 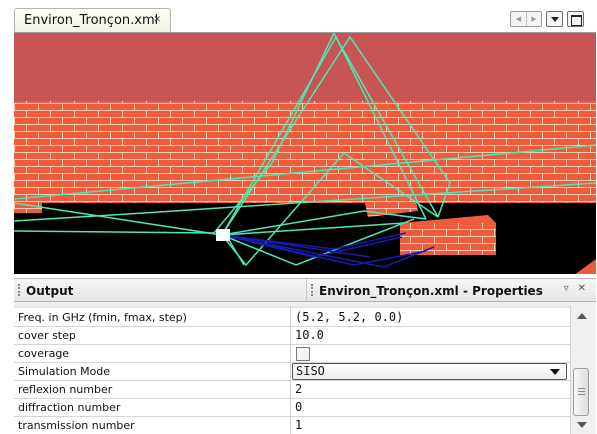 What do you see at coordinates (431, 291) in the screenshot?
I see `tab-properties-label: Environ_Tronçon.xml - Properties` at bounding box center [431, 291].